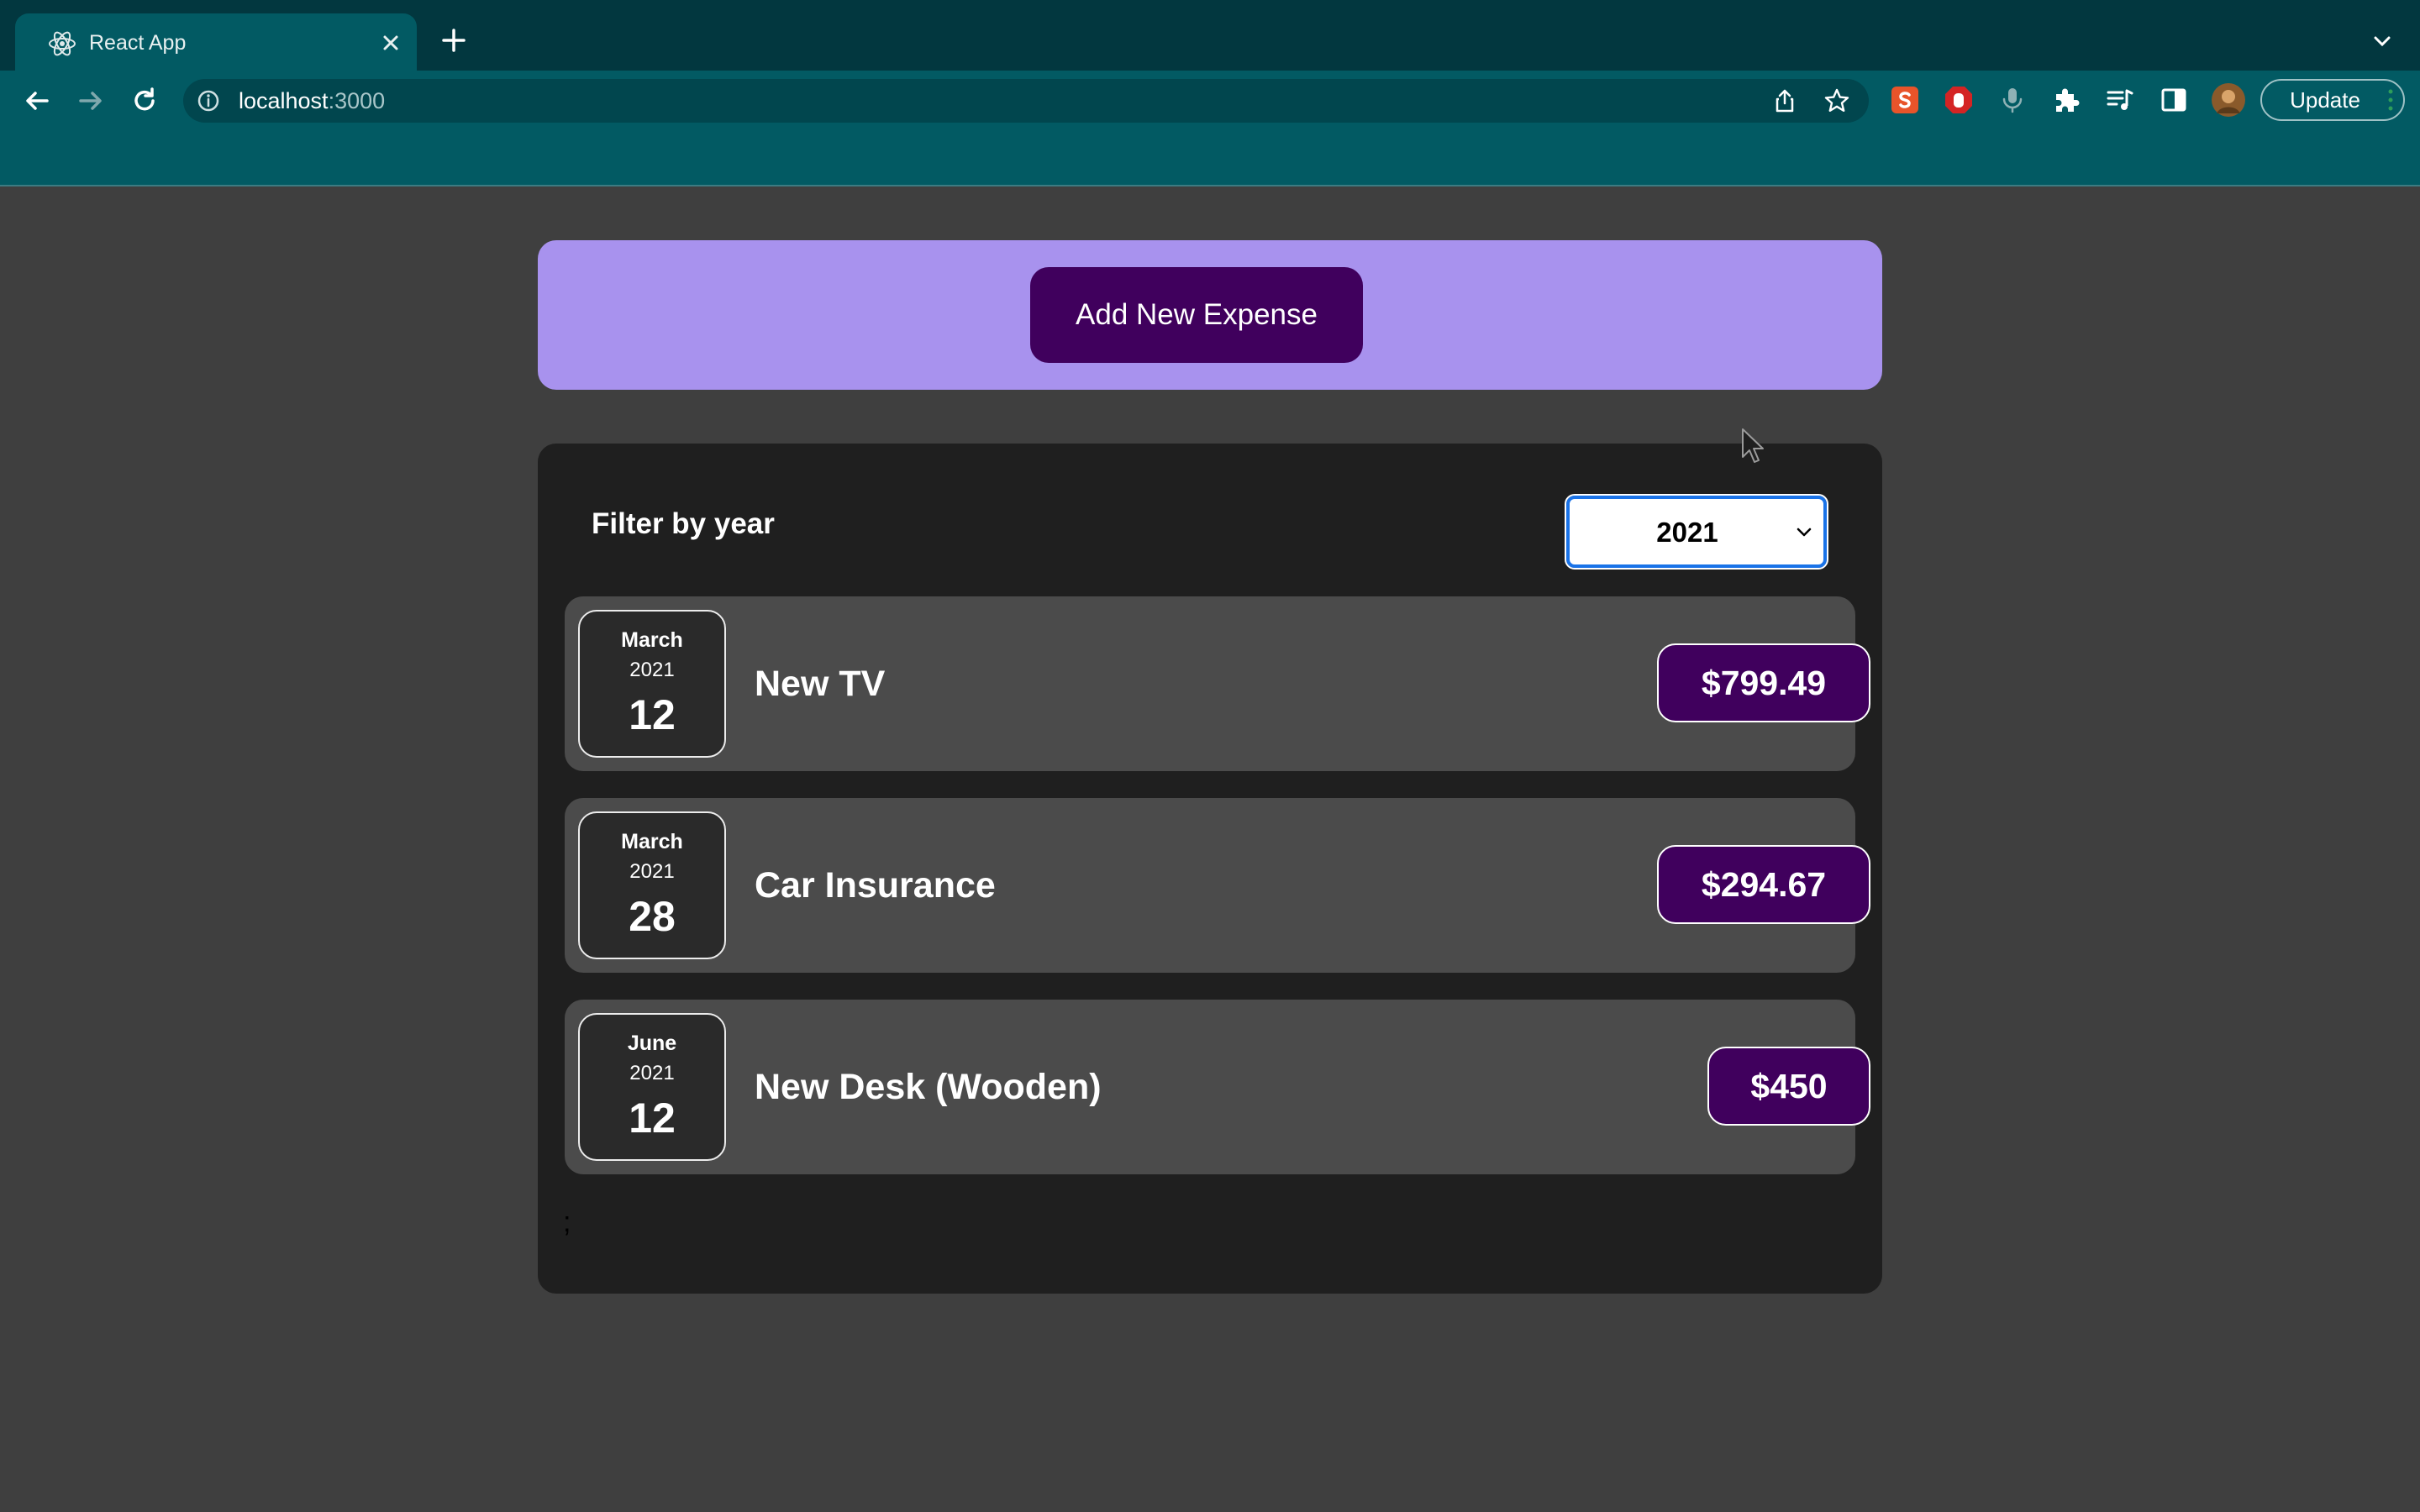 This screenshot has width=2420, height=1512. I want to click on update-label: Update, so click(2325, 100).